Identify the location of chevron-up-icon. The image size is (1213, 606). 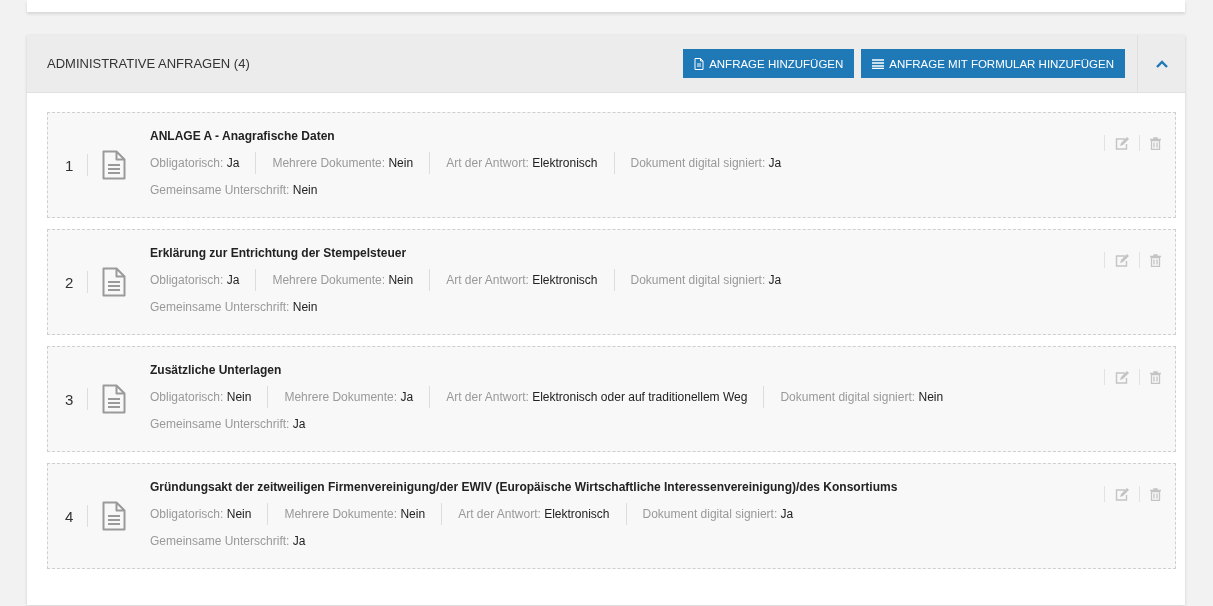
(1161, 63).